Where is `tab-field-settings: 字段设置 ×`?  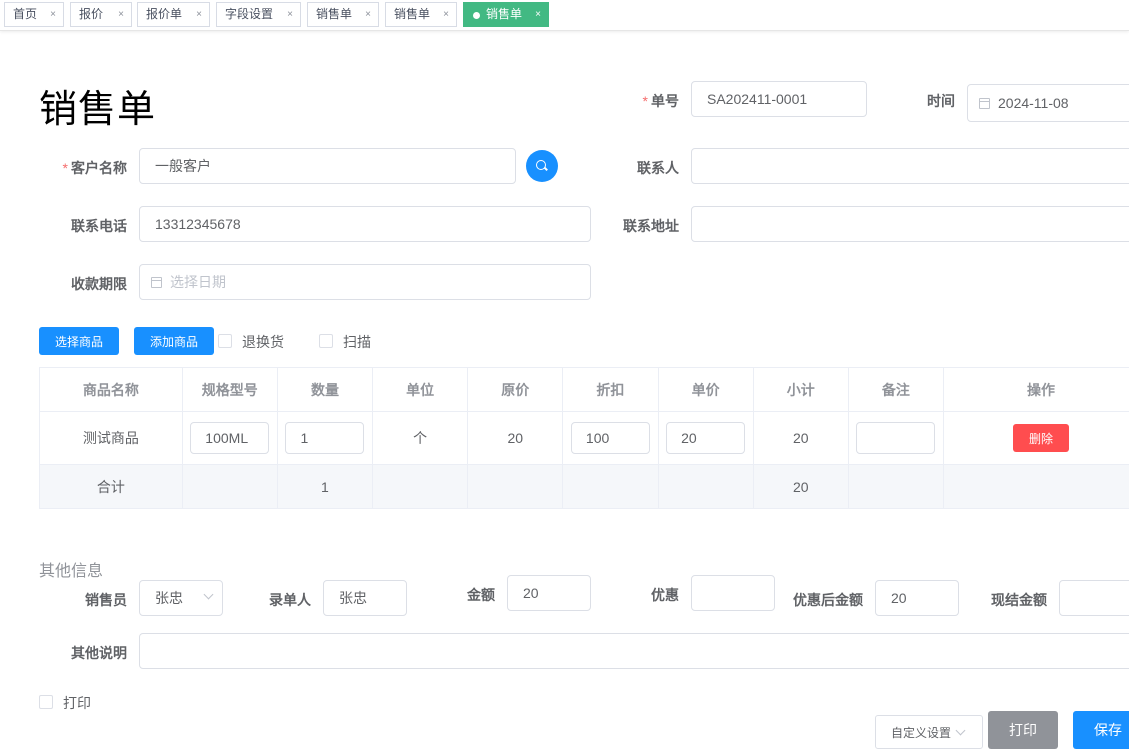 tab-field-settings: 字段设置 × is located at coordinates (258, 14).